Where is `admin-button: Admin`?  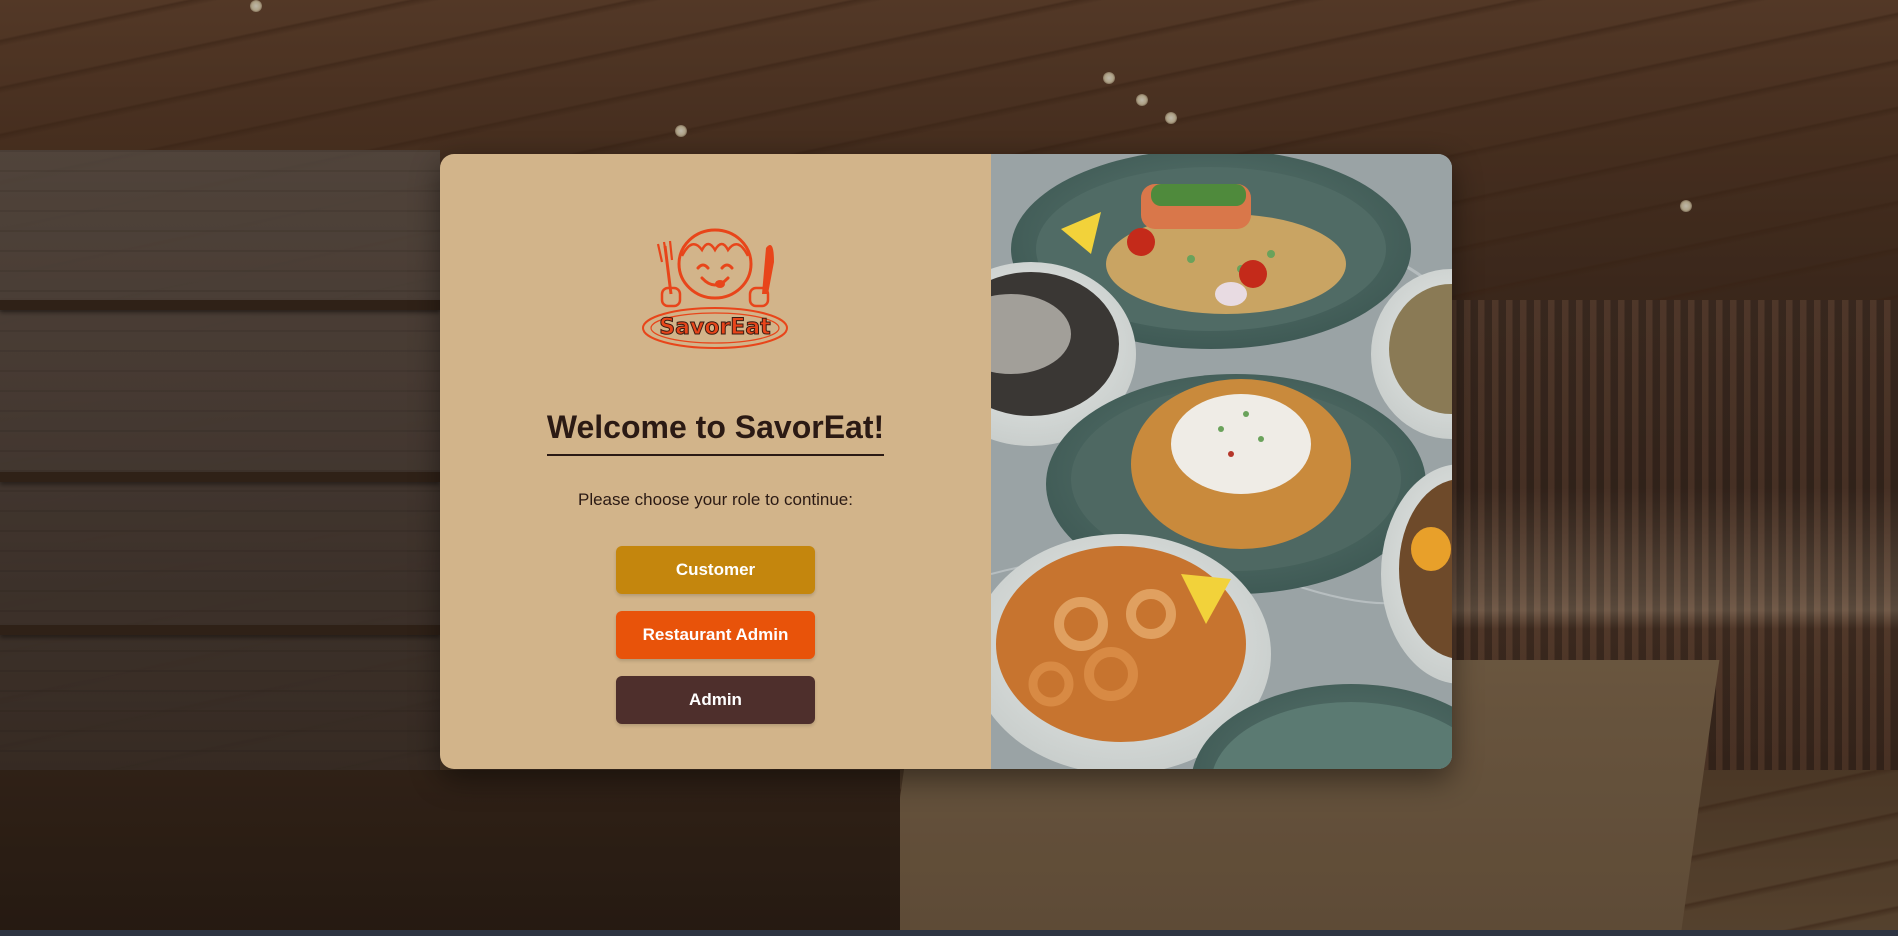 admin-button: Admin is located at coordinates (715, 700).